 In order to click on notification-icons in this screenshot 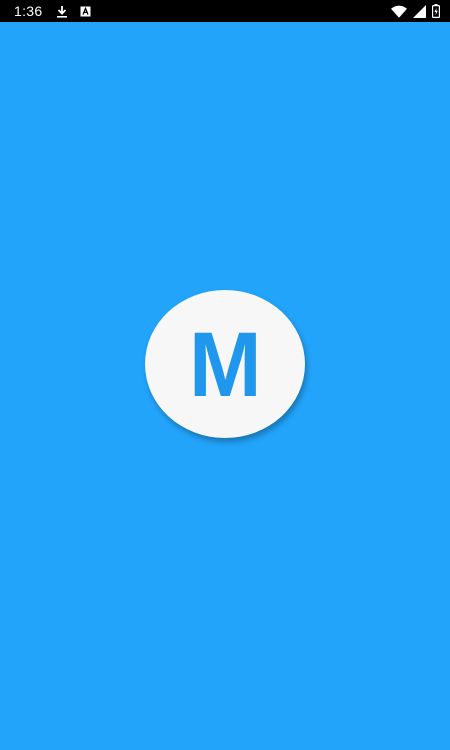, I will do `click(73, 11)`.